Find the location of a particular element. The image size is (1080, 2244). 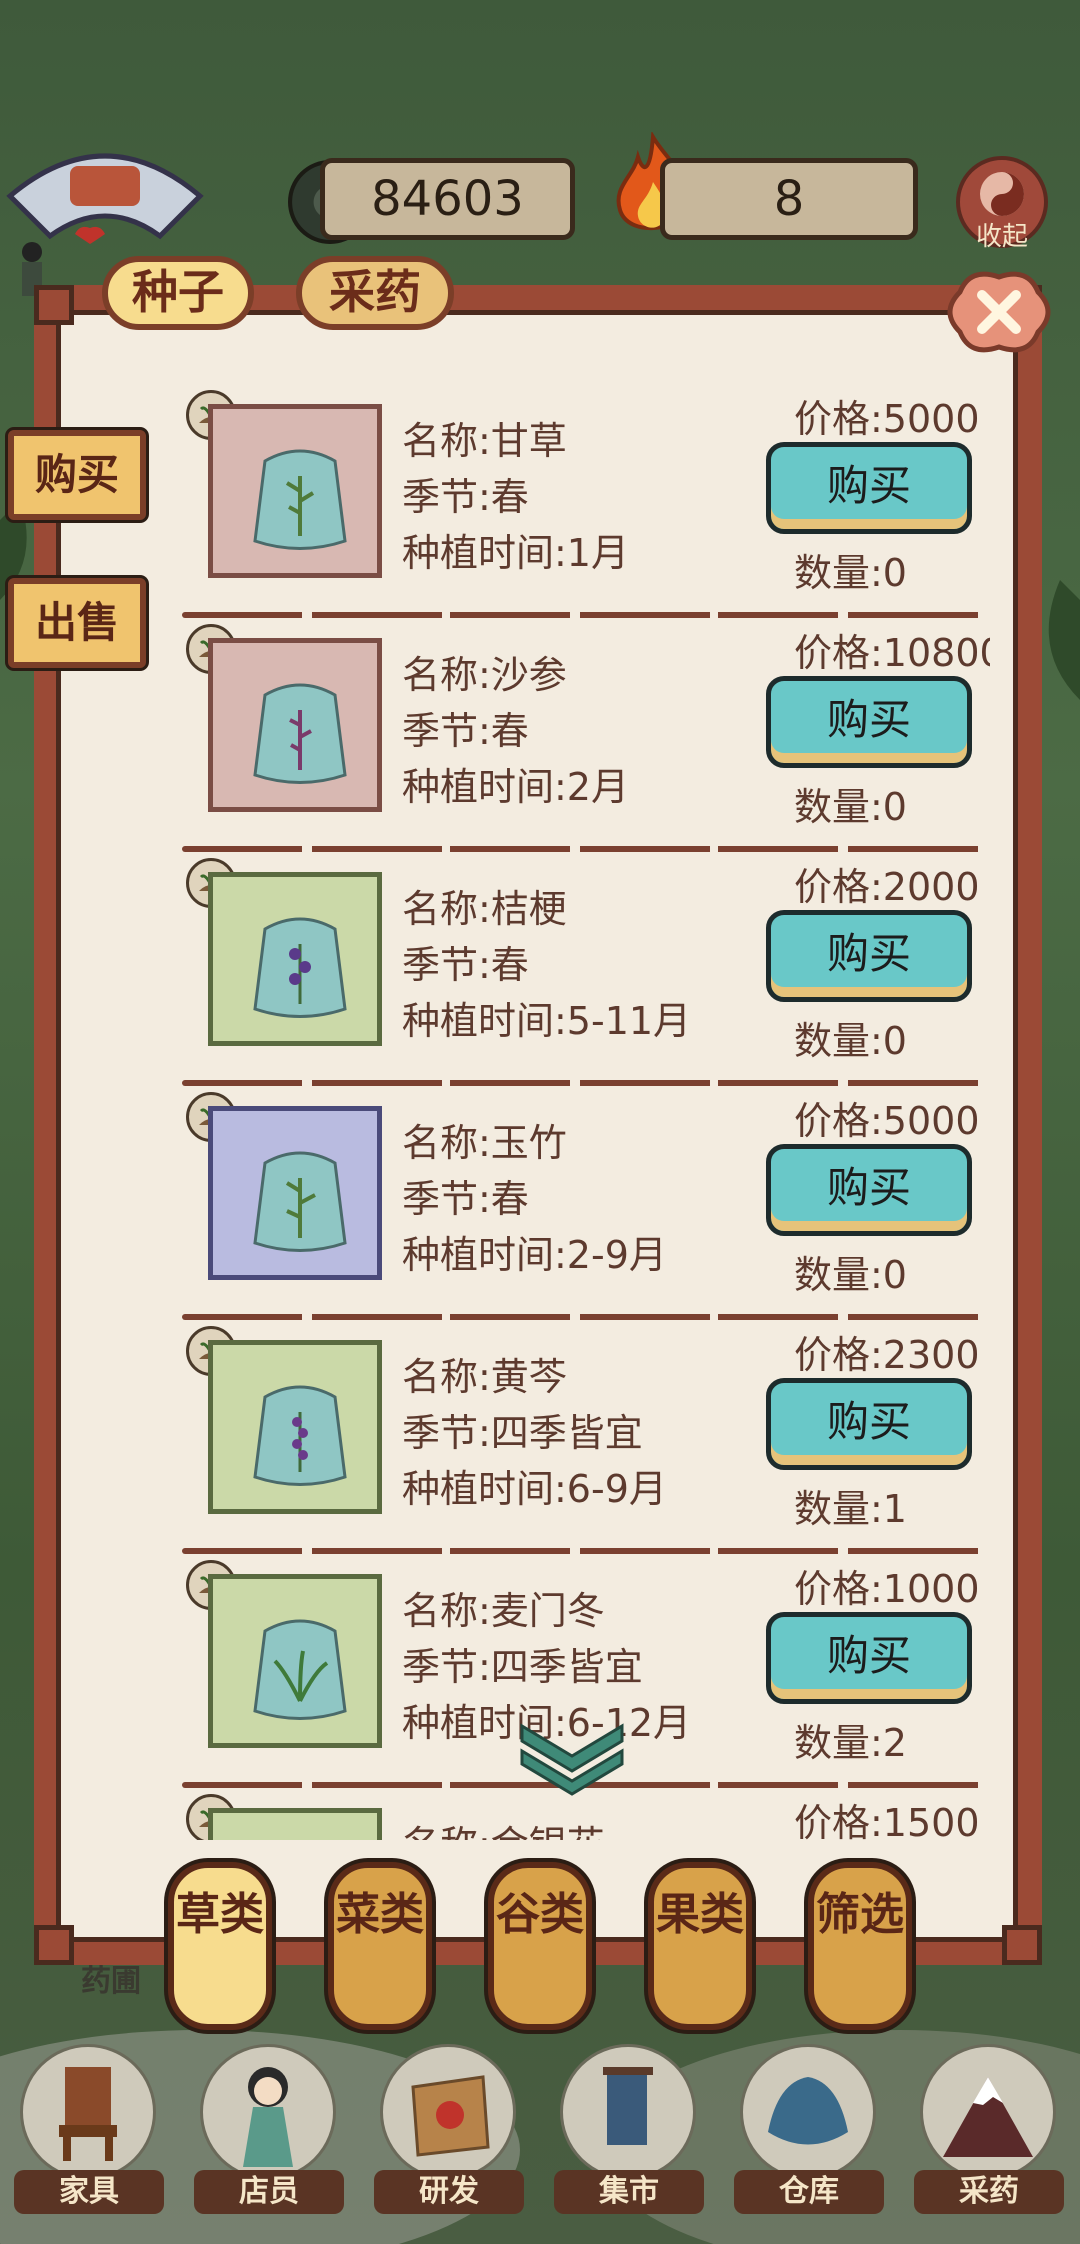

item-planting-time: 种植时间:2月 is located at coordinates (515, 787).